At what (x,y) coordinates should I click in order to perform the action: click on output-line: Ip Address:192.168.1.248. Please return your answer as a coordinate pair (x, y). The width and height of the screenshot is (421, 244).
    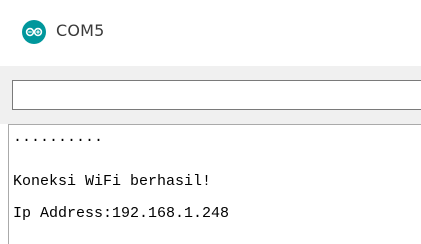
    Looking at the image, I should click on (121, 213).